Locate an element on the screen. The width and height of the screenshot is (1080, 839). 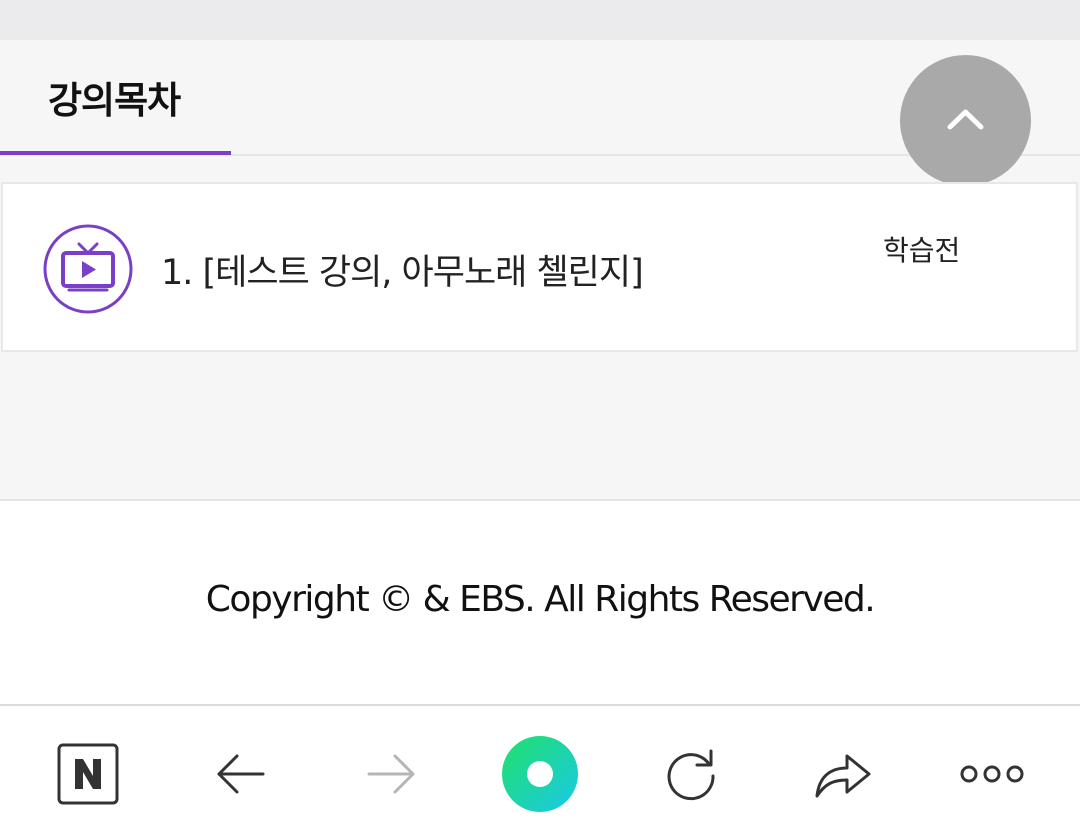
arrow-left-icon is located at coordinates (241, 774).